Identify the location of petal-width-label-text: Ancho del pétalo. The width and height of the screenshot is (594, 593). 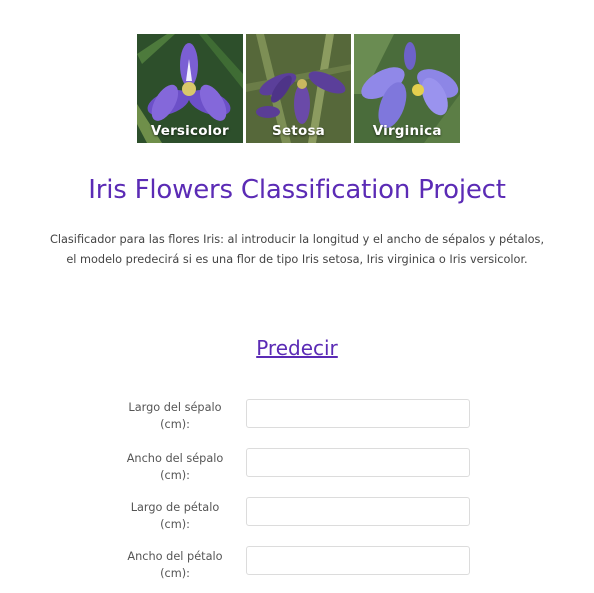
(175, 556).